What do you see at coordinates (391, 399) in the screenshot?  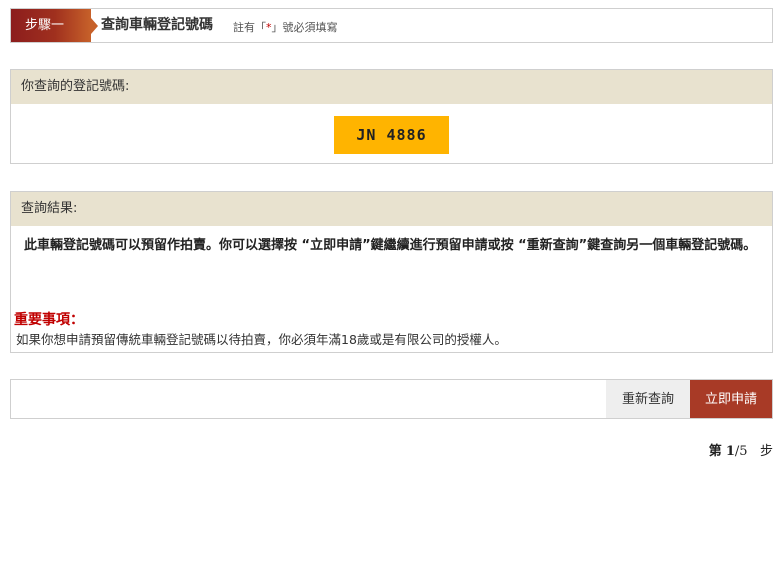 I see `action-bar: 重新查詢 立即申請` at bounding box center [391, 399].